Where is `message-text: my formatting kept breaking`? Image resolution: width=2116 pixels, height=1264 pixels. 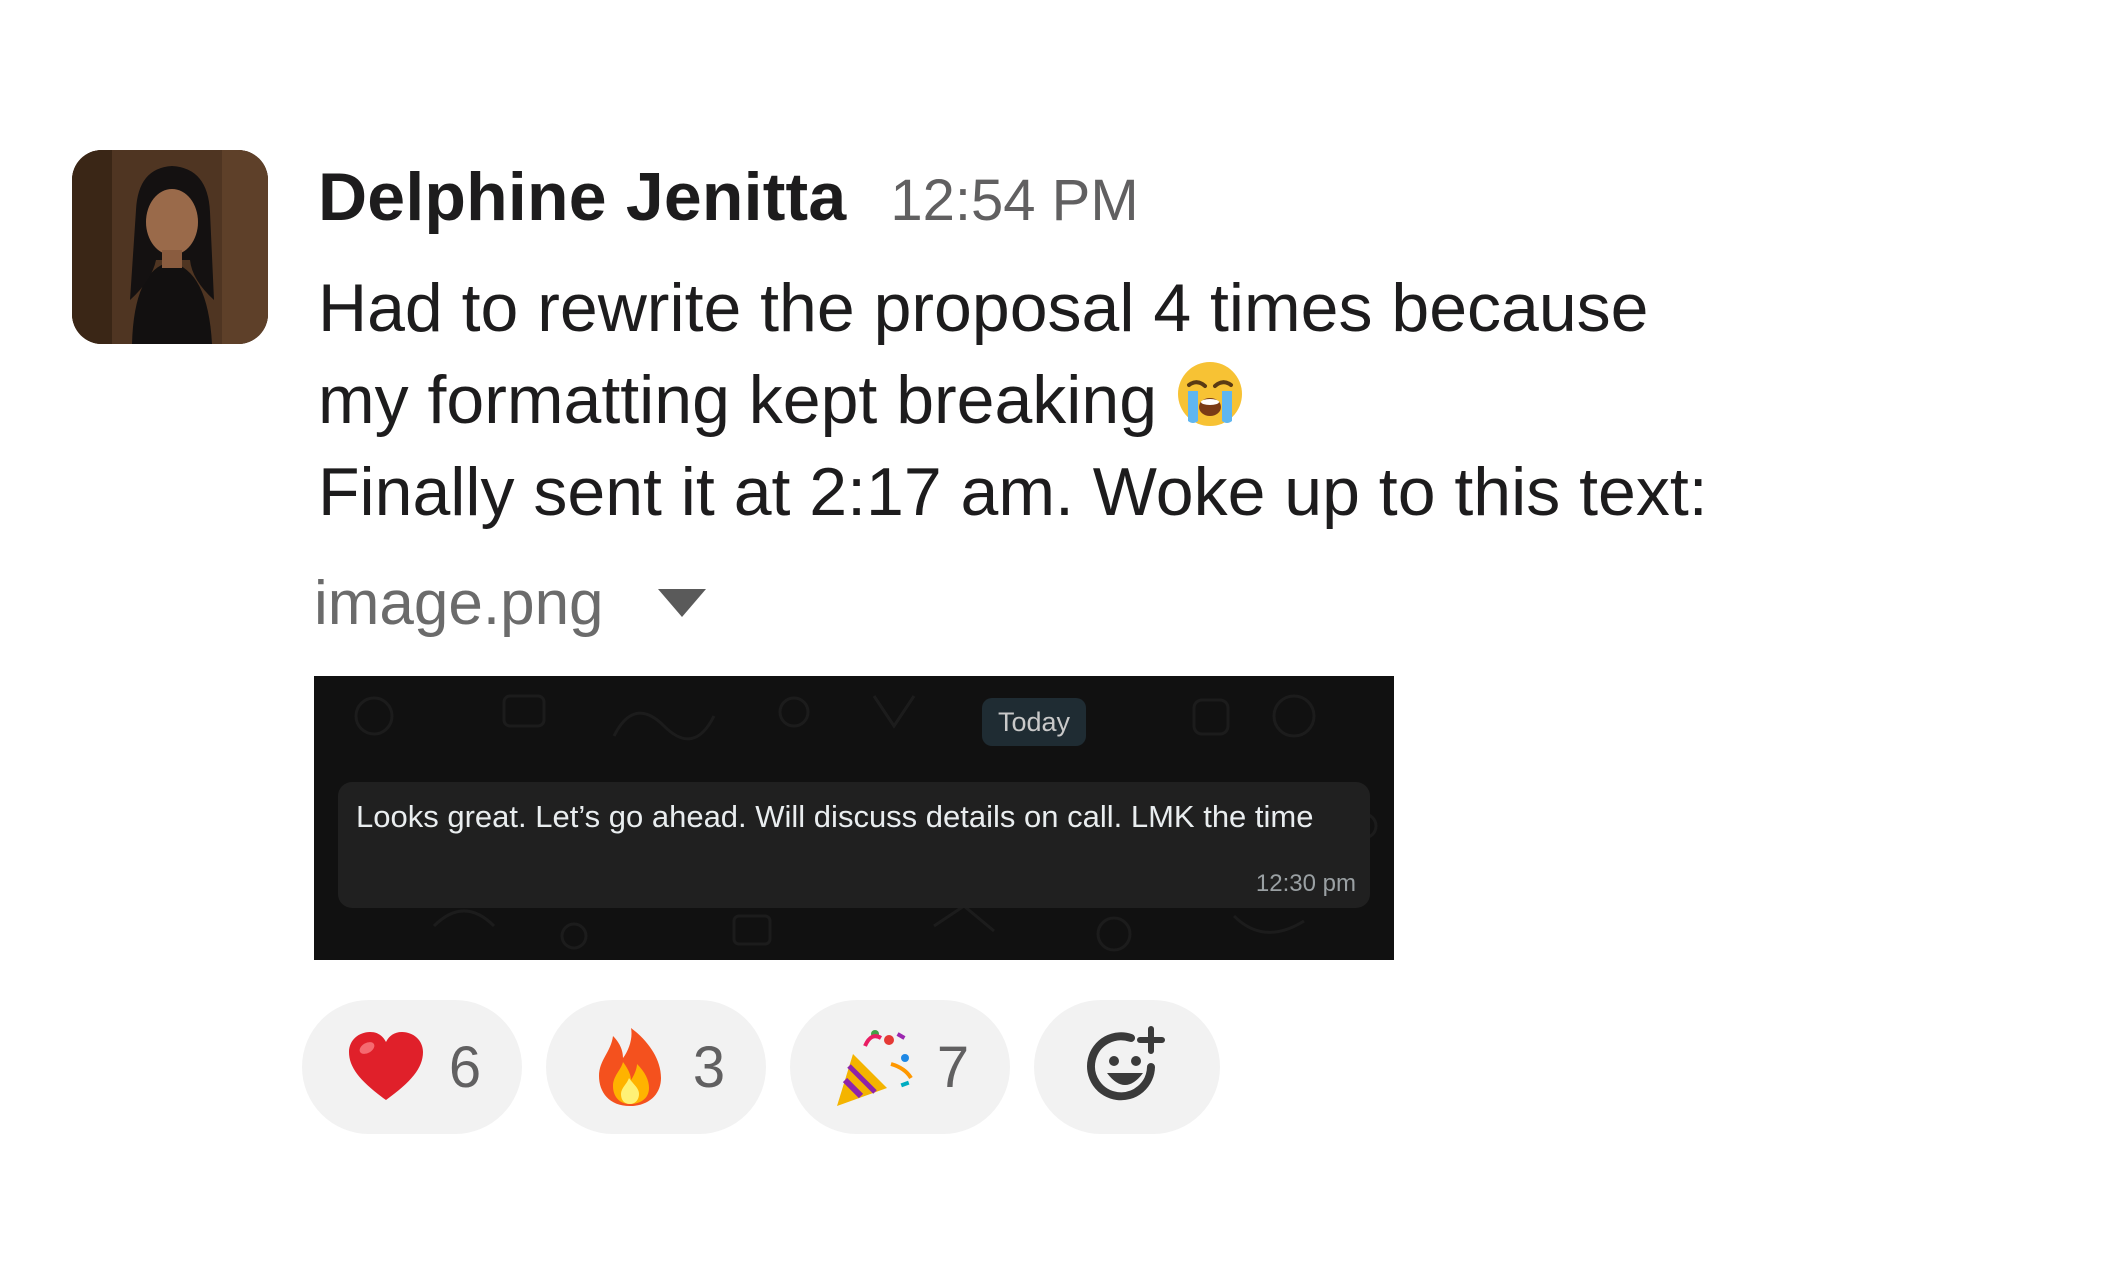
message-text: my formatting kept breaking is located at coordinates (738, 400).